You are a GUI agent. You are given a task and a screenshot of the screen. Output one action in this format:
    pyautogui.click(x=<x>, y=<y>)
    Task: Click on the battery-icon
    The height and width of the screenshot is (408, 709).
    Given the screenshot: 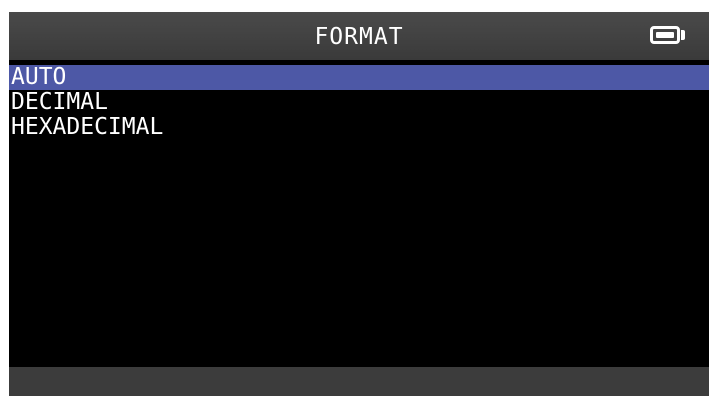 What is the action you would take?
    pyautogui.click(x=665, y=35)
    